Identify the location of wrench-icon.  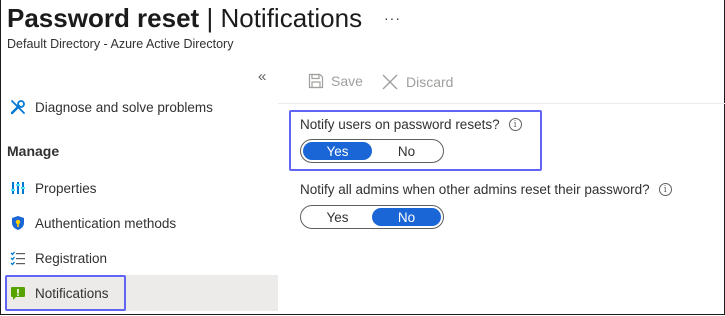
(18, 107).